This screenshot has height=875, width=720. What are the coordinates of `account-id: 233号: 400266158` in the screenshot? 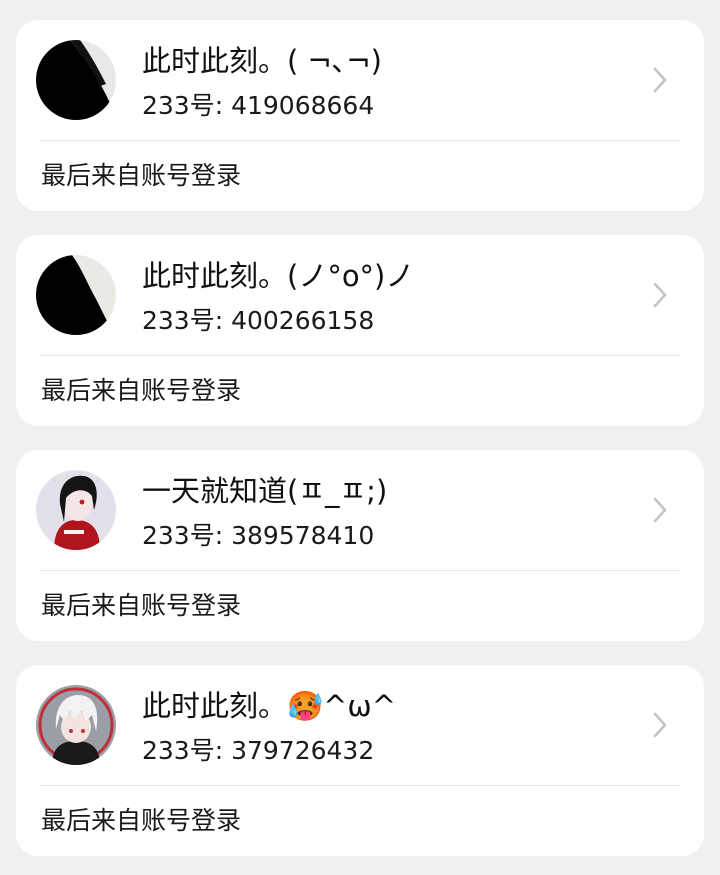 It's located at (258, 320).